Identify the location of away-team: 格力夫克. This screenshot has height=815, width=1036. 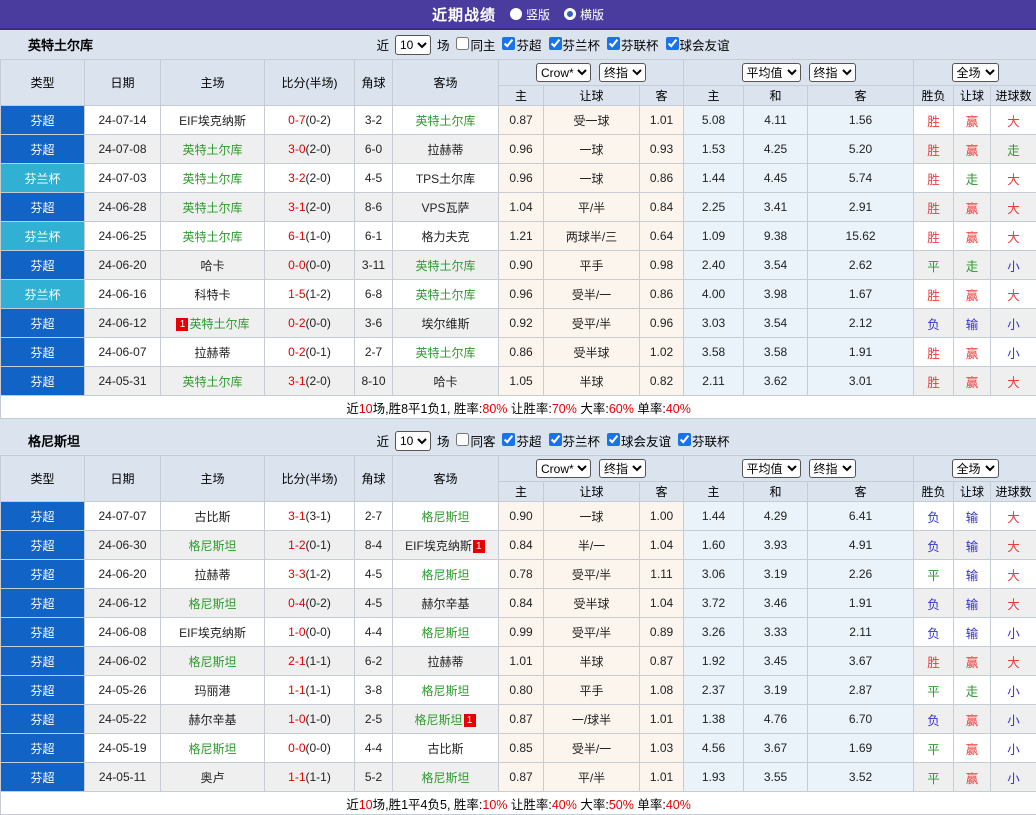
(446, 236).